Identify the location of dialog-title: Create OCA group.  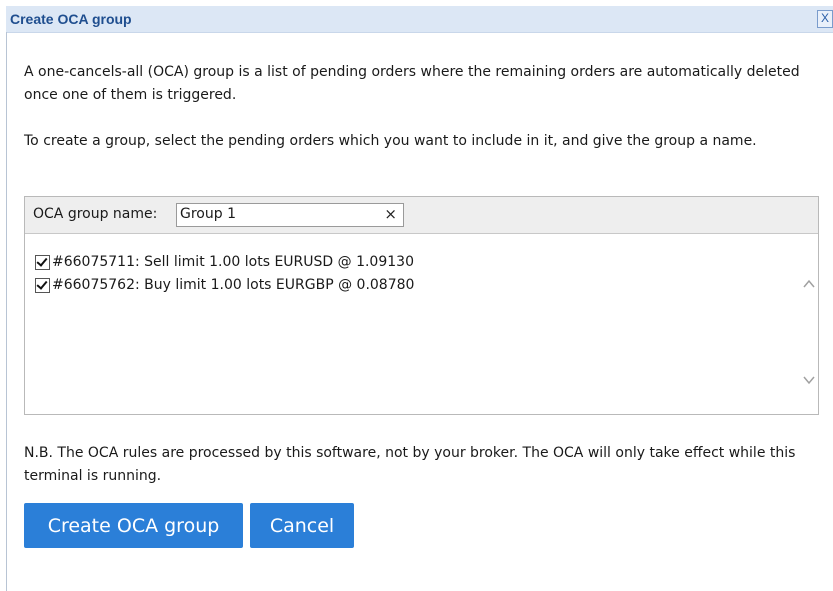
(71, 19).